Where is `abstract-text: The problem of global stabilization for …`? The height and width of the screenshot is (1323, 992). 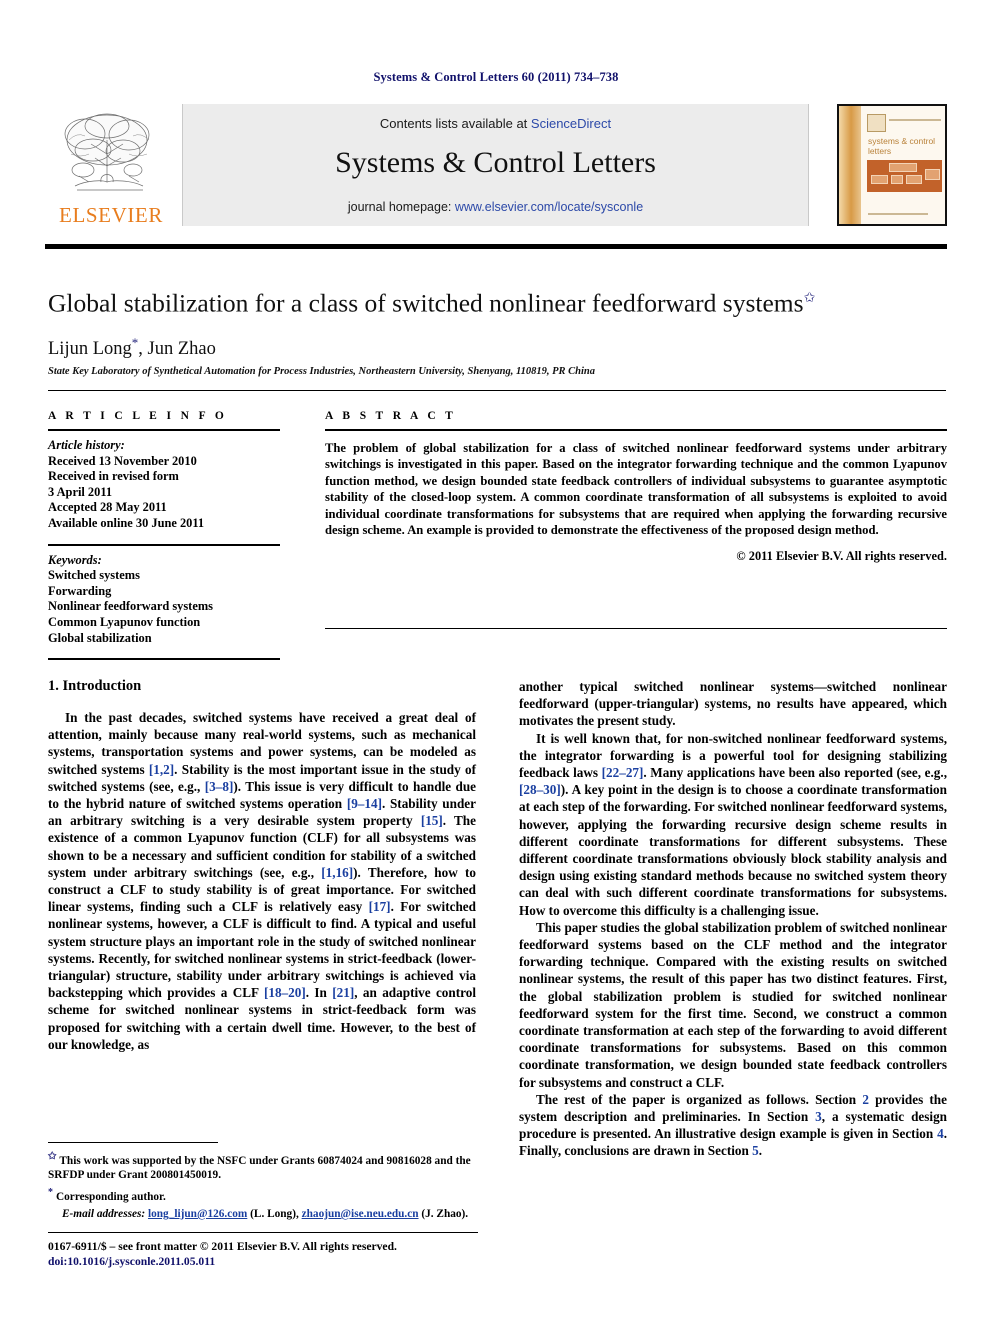
abstract-text: The problem of global stabilization for … is located at coordinates (636, 489).